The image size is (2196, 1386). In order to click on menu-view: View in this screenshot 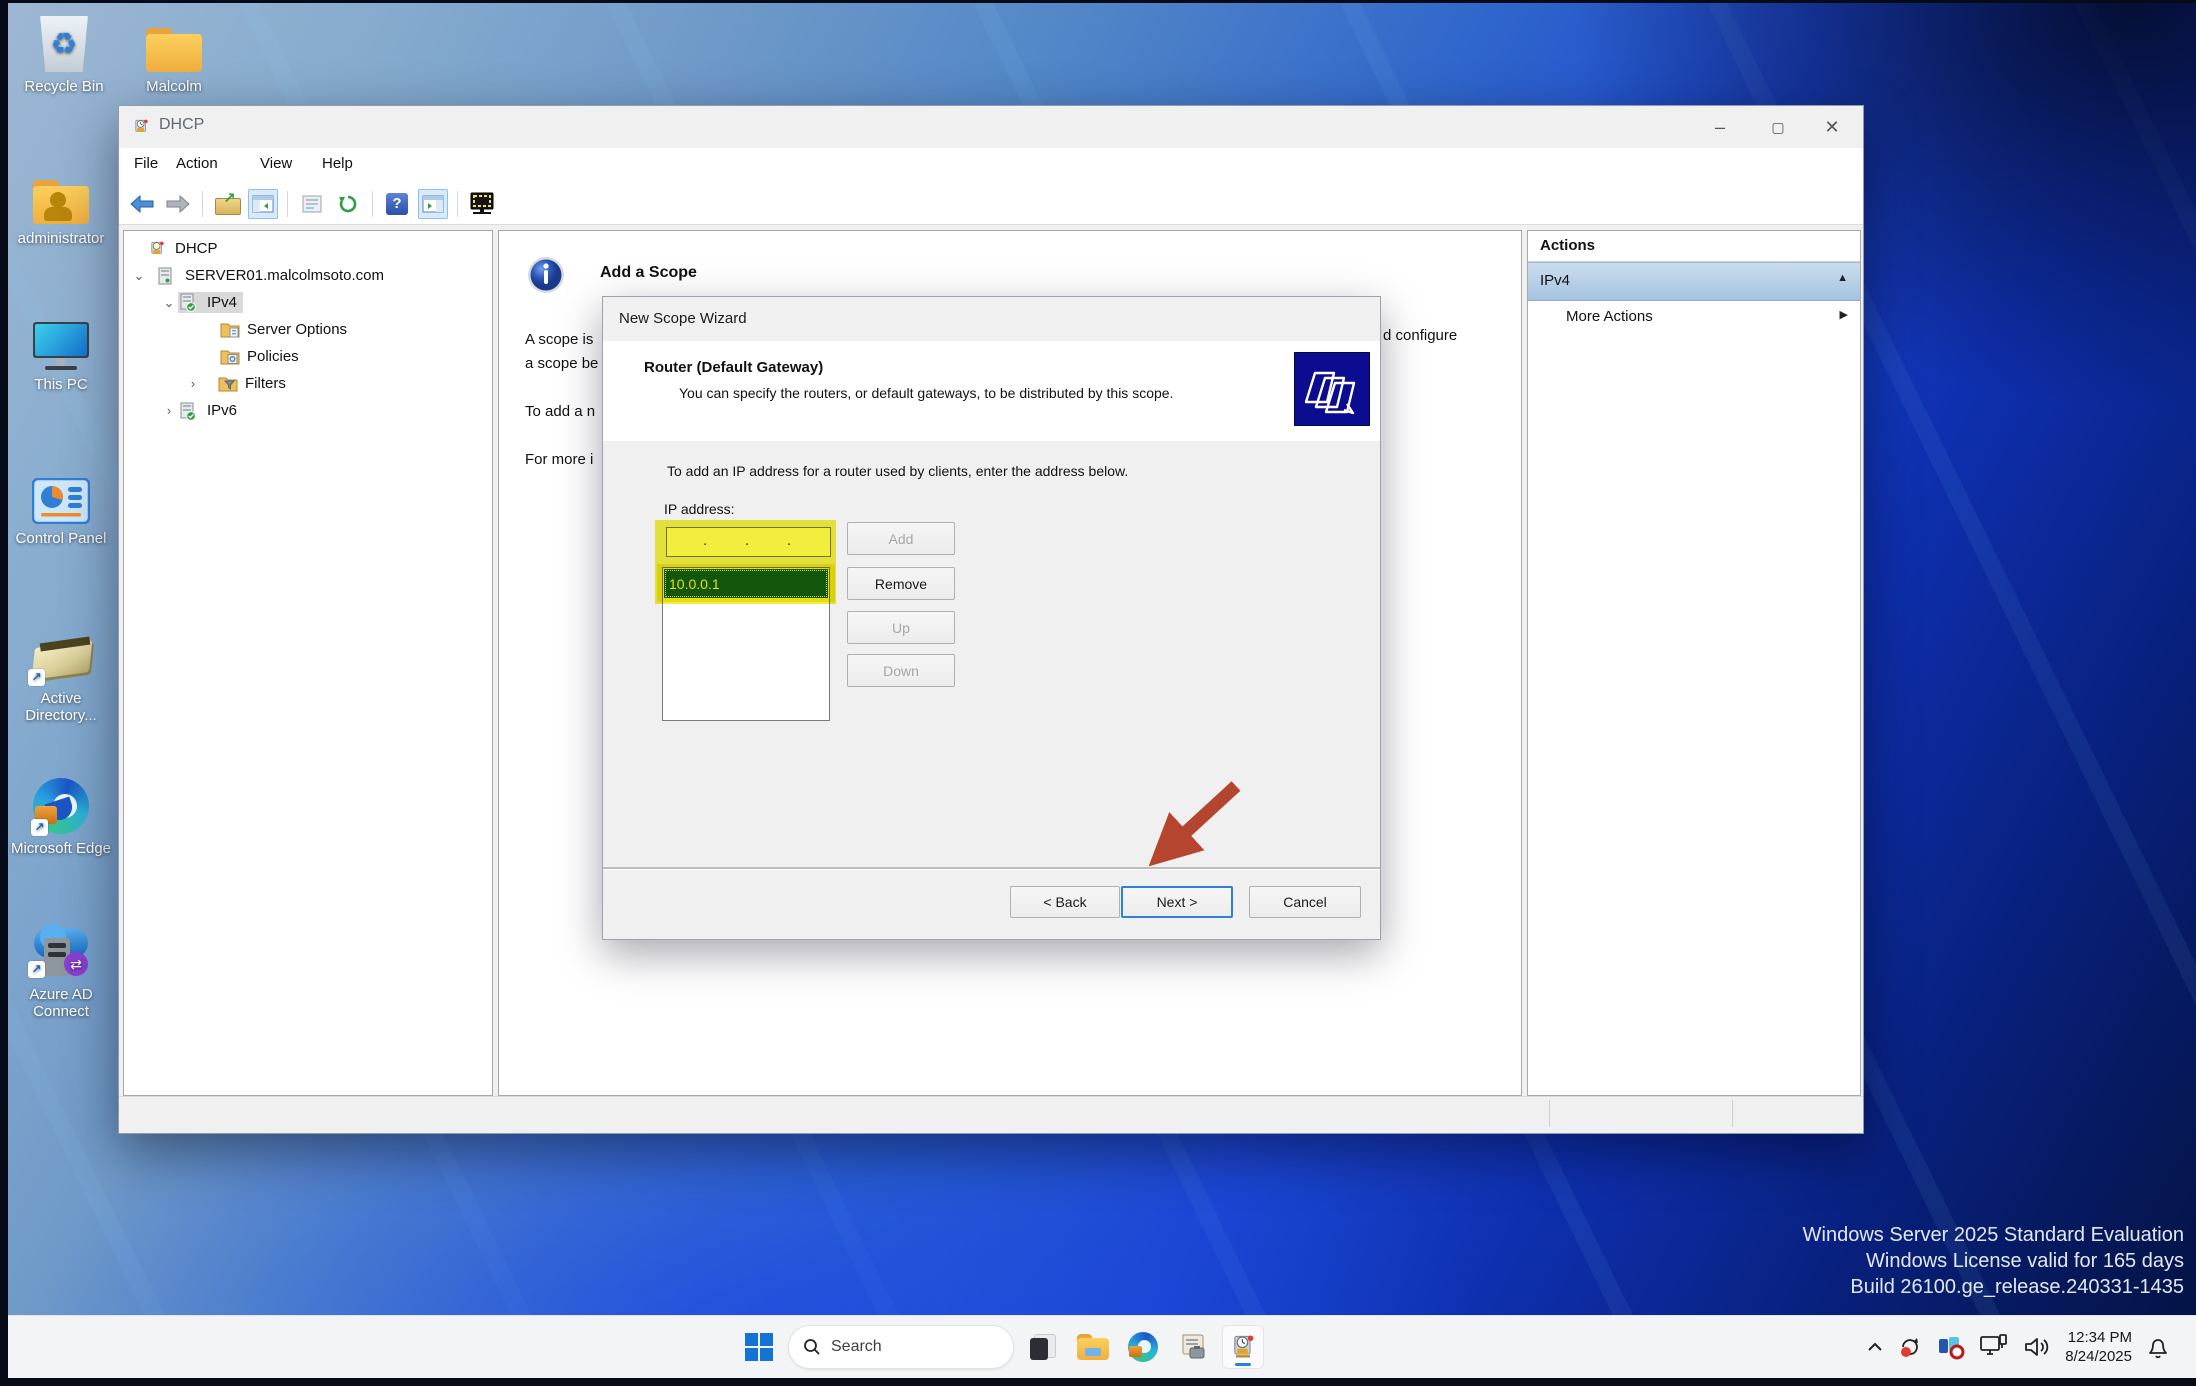, I will do `click(276, 163)`.